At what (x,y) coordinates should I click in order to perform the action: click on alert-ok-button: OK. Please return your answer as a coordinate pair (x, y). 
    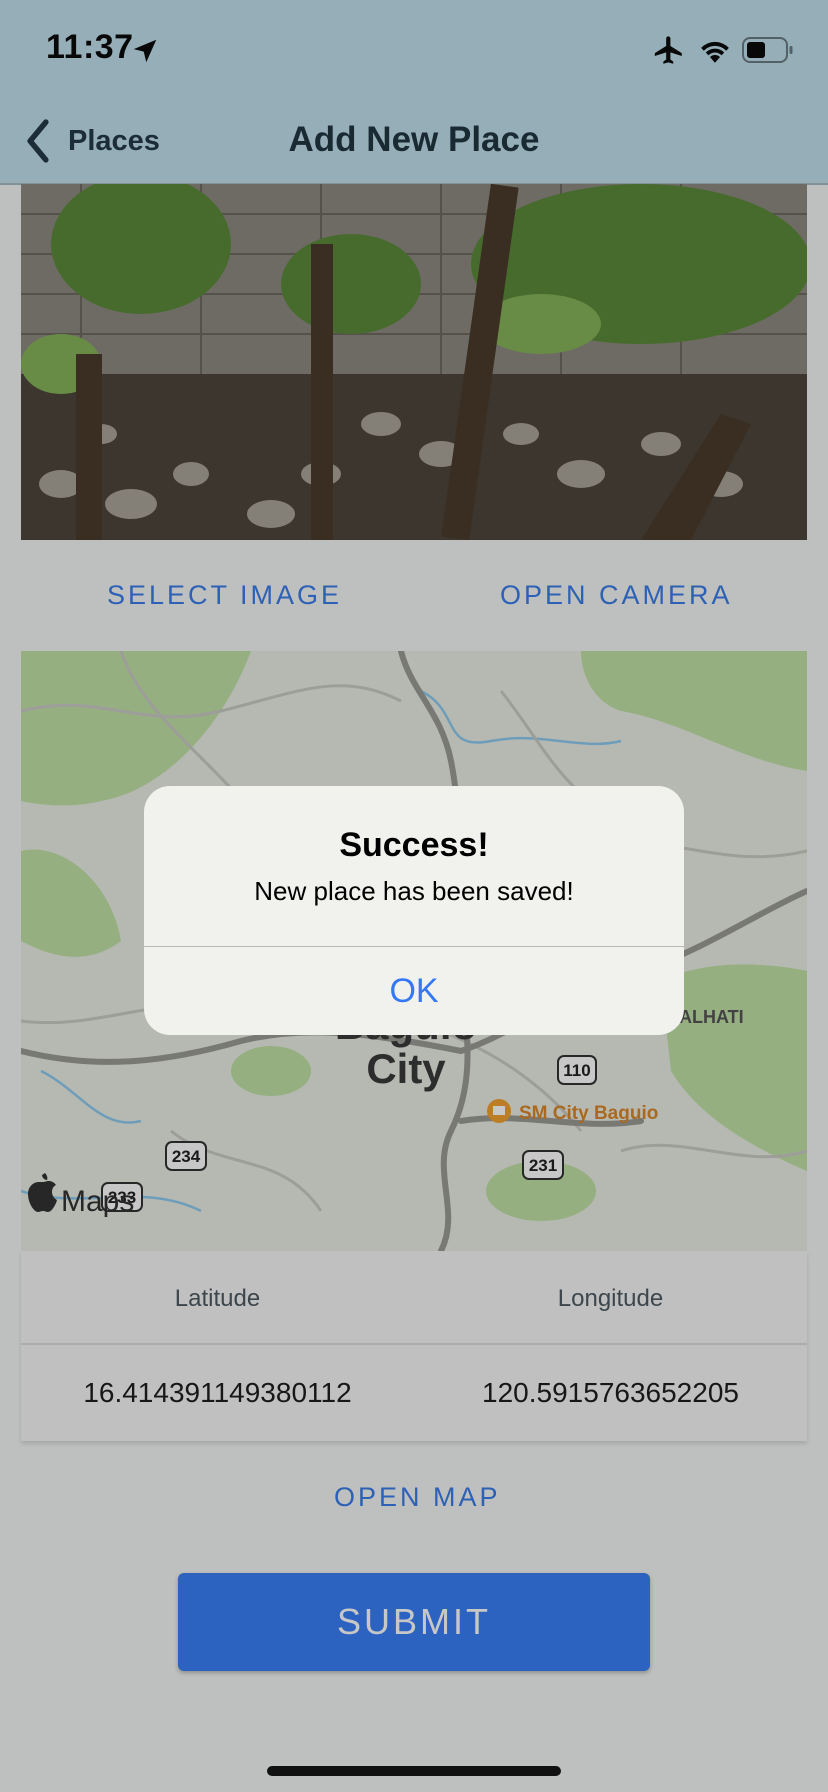
    Looking at the image, I should click on (414, 991).